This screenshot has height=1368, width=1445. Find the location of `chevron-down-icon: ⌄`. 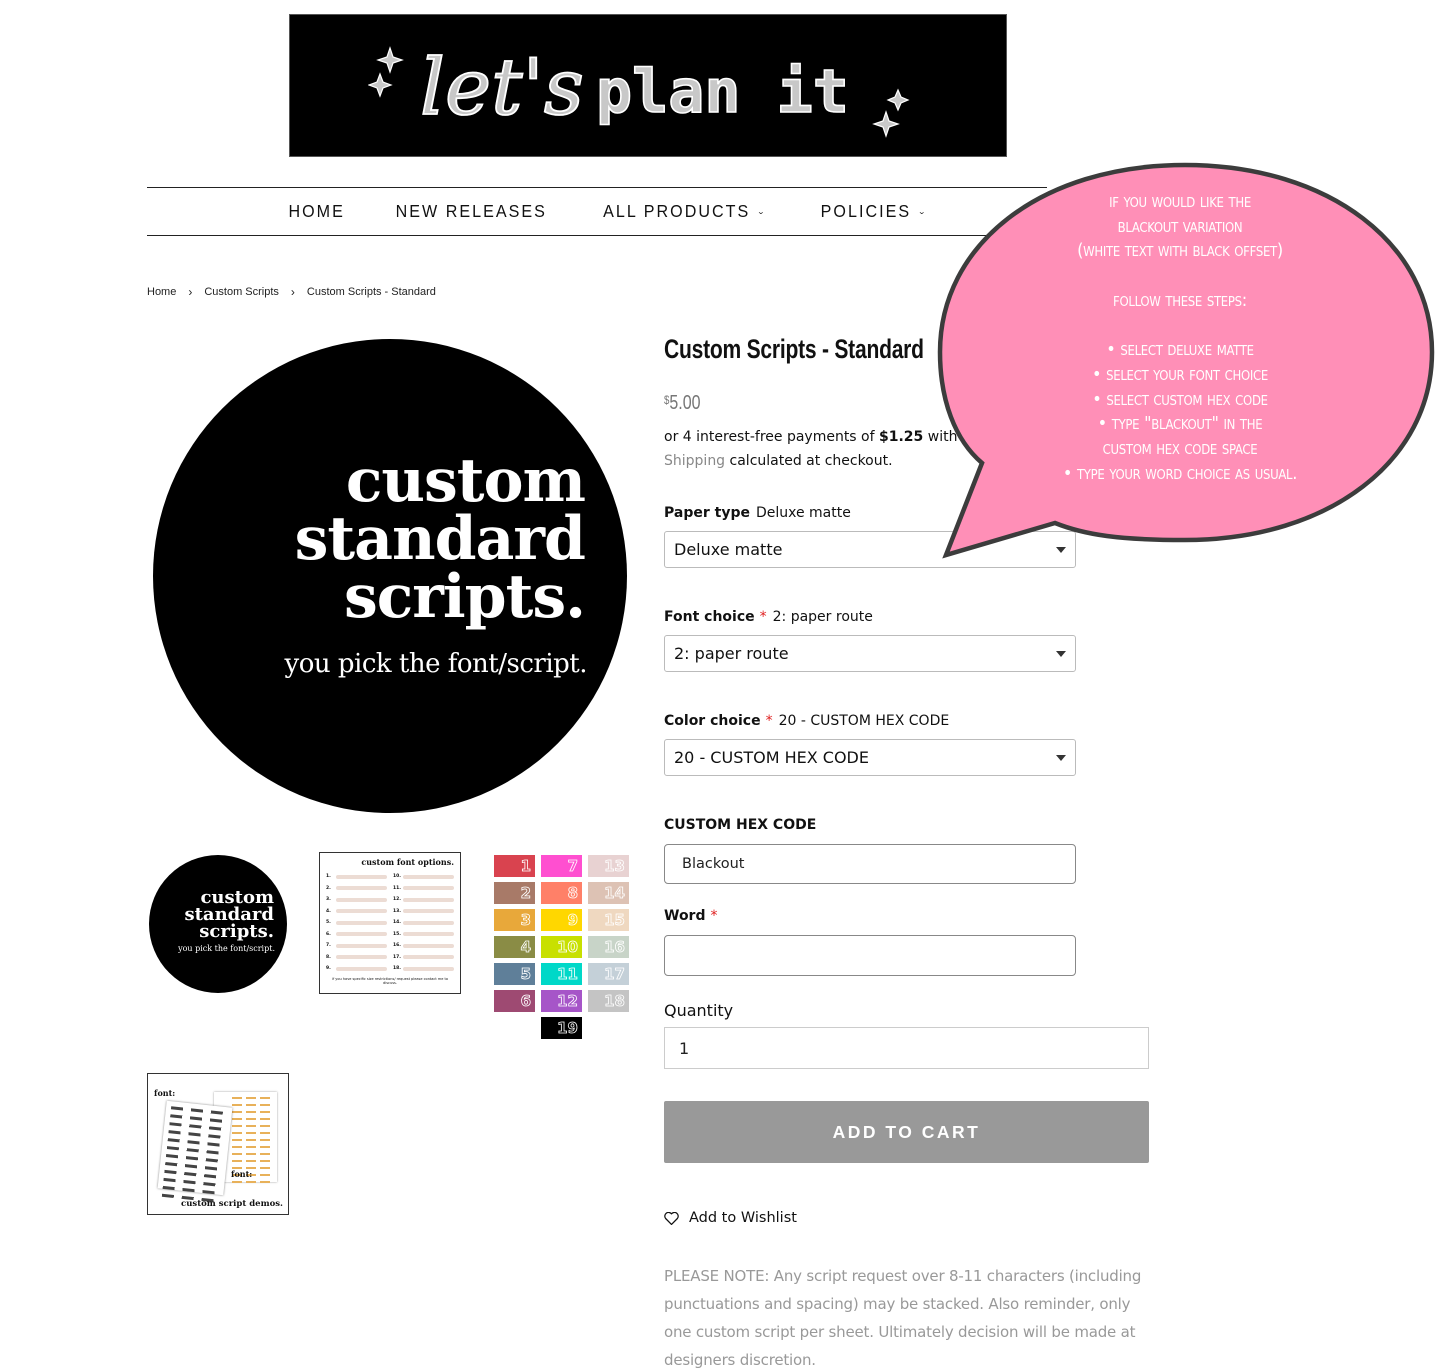

chevron-down-icon: ⌄ is located at coordinates (762, 212).